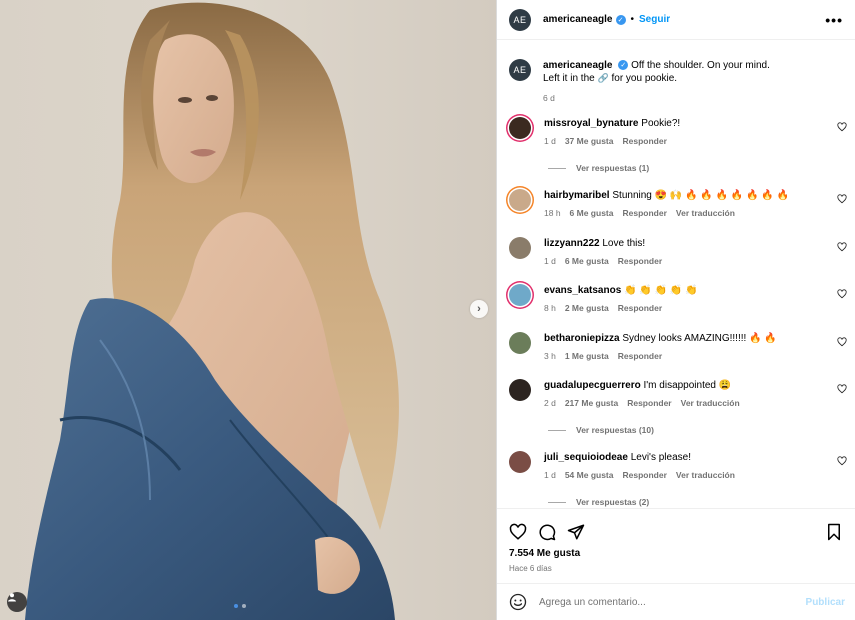 Image resolution: width=855 pixels, height=620 pixels. I want to click on view-replies-button: Ver respuestas (10), so click(601, 430).